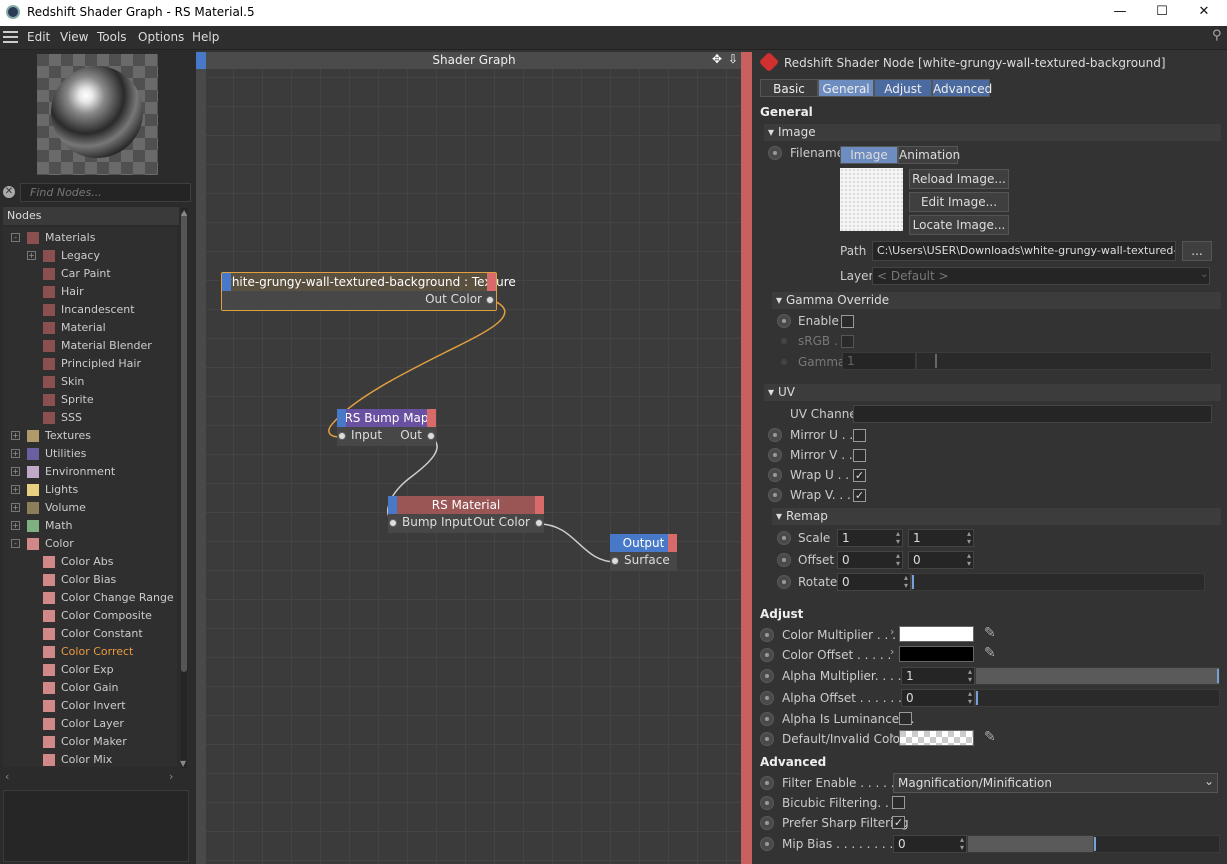 This screenshot has width=1227, height=864. What do you see at coordinates (936, 634) in the screenshot?
I see `color-multiplier-swatch` at bounding box center [936, 634].